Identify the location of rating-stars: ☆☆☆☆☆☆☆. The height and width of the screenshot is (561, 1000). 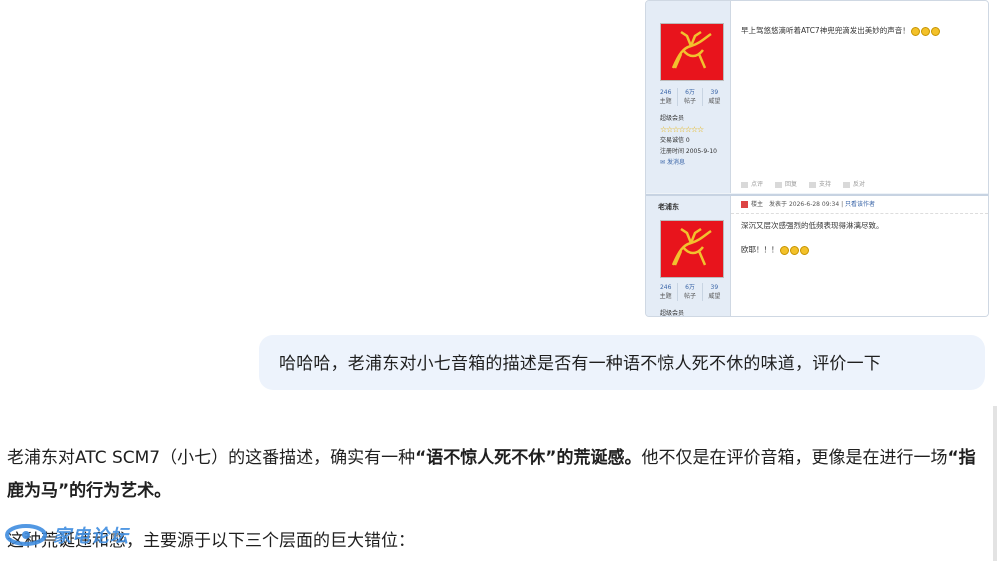
(682, 129).